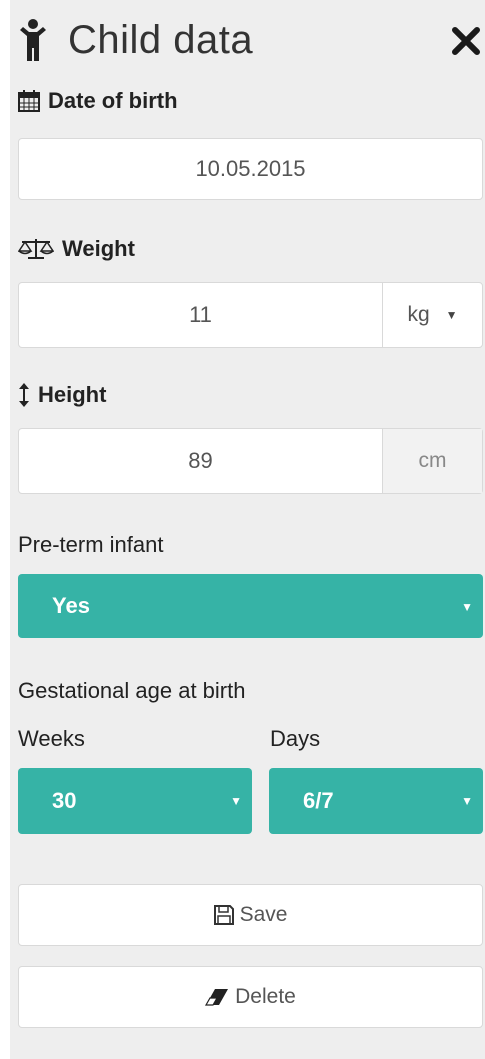 The image size is (485, 1059). What do you see at coordinates (432, 315) in the screenshot?
I see `weight-unit-select: kg ▼` at bounding box center [432, 315].